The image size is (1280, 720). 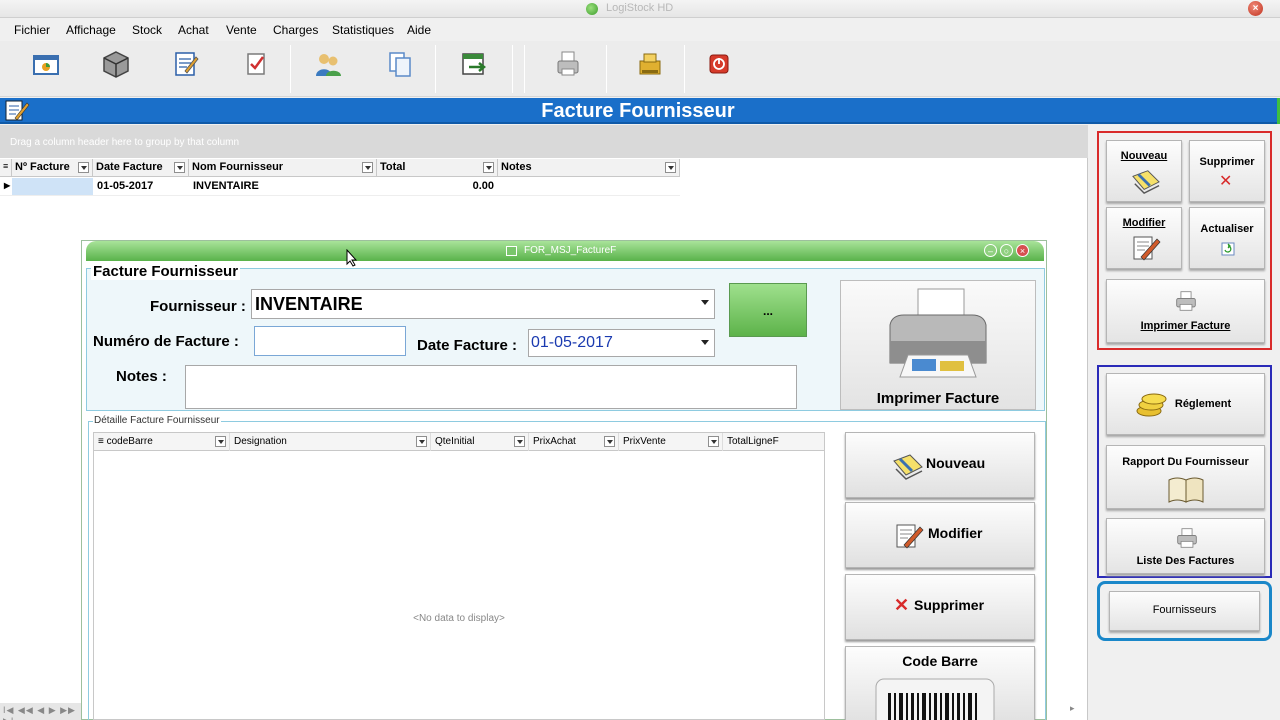 I want to click on nouveau-button: Nouveau, so click(x=1144, y=171).